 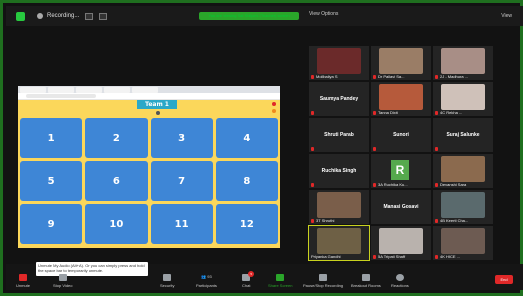 I want to click on reactions-button: Reactions, so click(x=400, y=281).